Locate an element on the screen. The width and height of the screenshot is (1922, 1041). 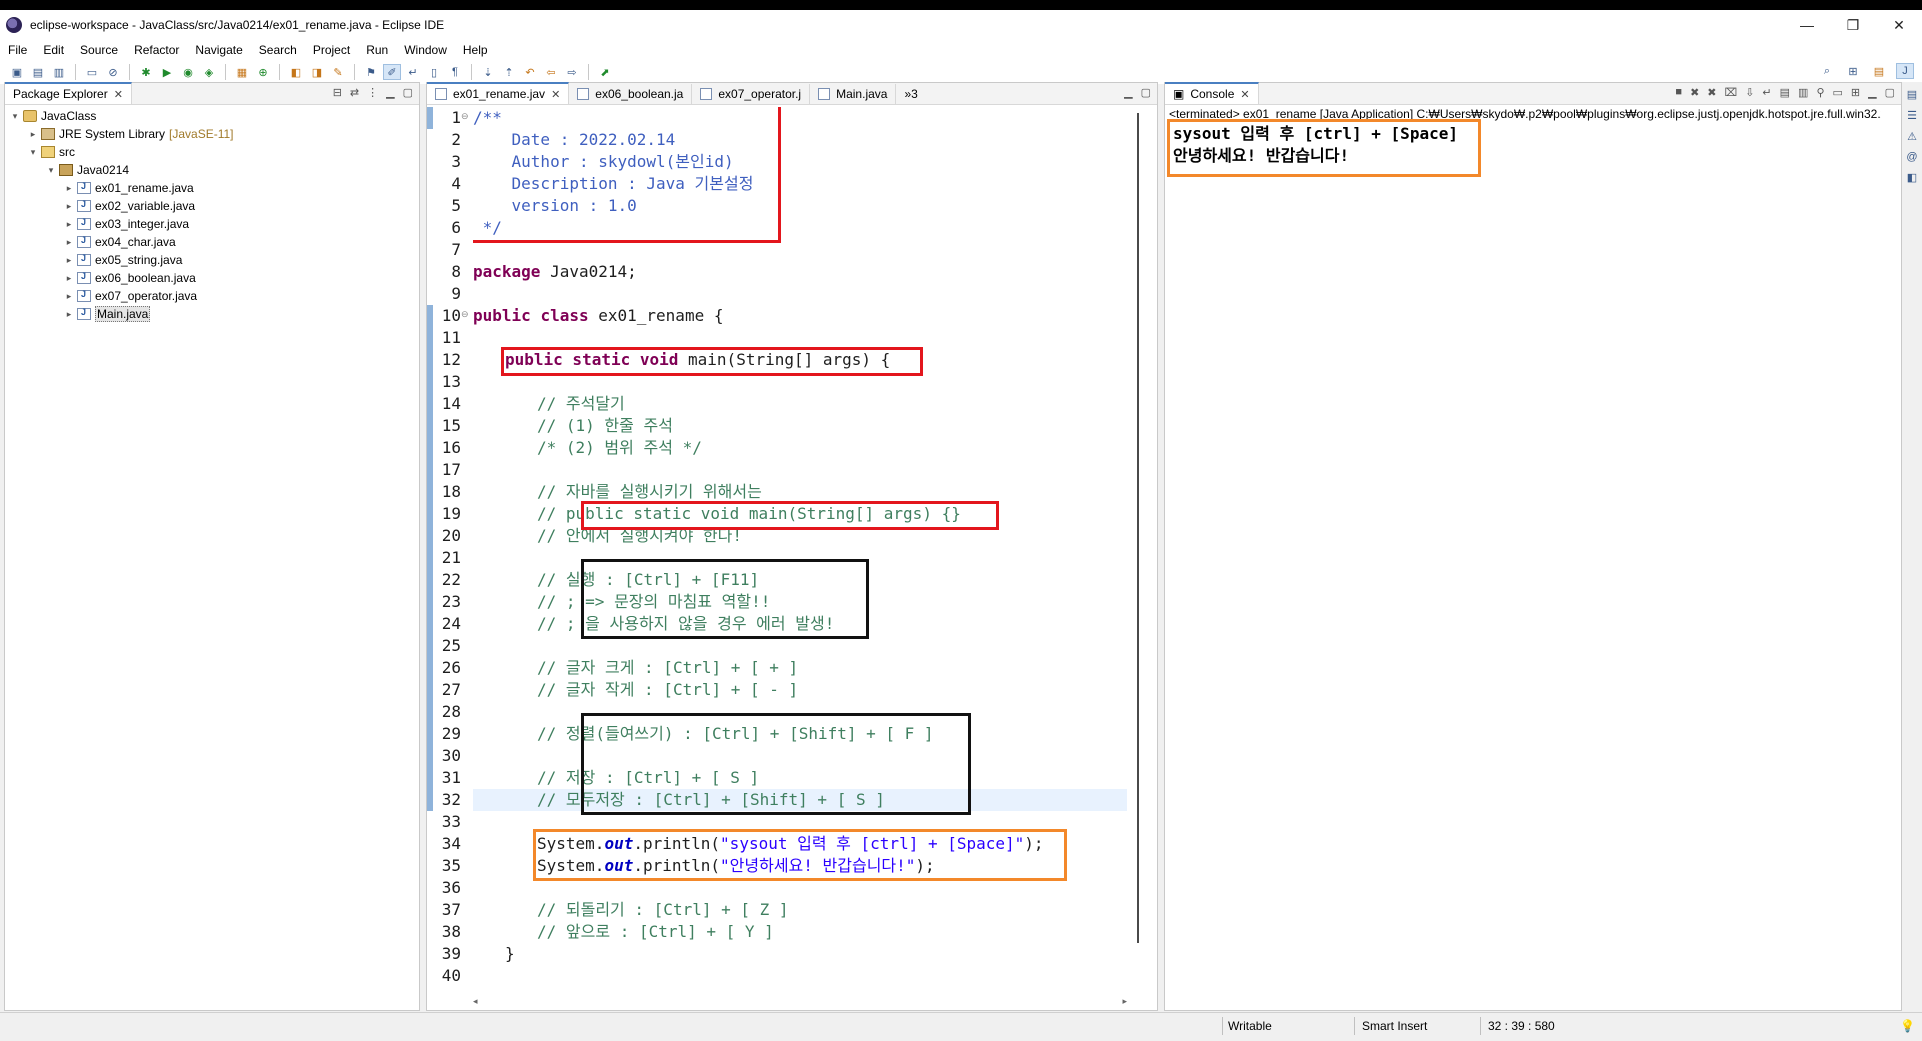
menu-file: File is located at coordinates (17, 50).